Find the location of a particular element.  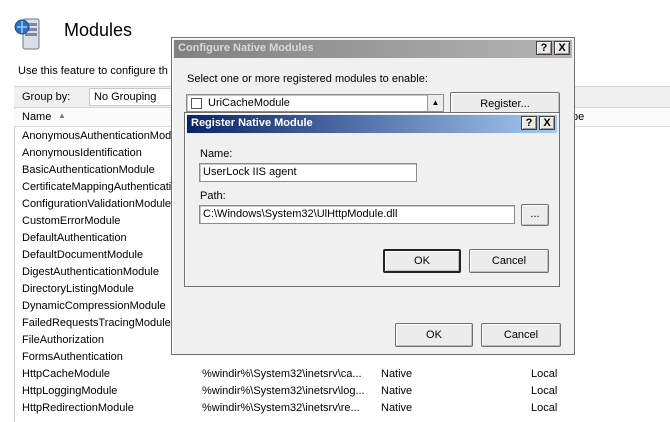

module-name-cell: ConfigurationValidationModule is located at coordinates (97, 204).